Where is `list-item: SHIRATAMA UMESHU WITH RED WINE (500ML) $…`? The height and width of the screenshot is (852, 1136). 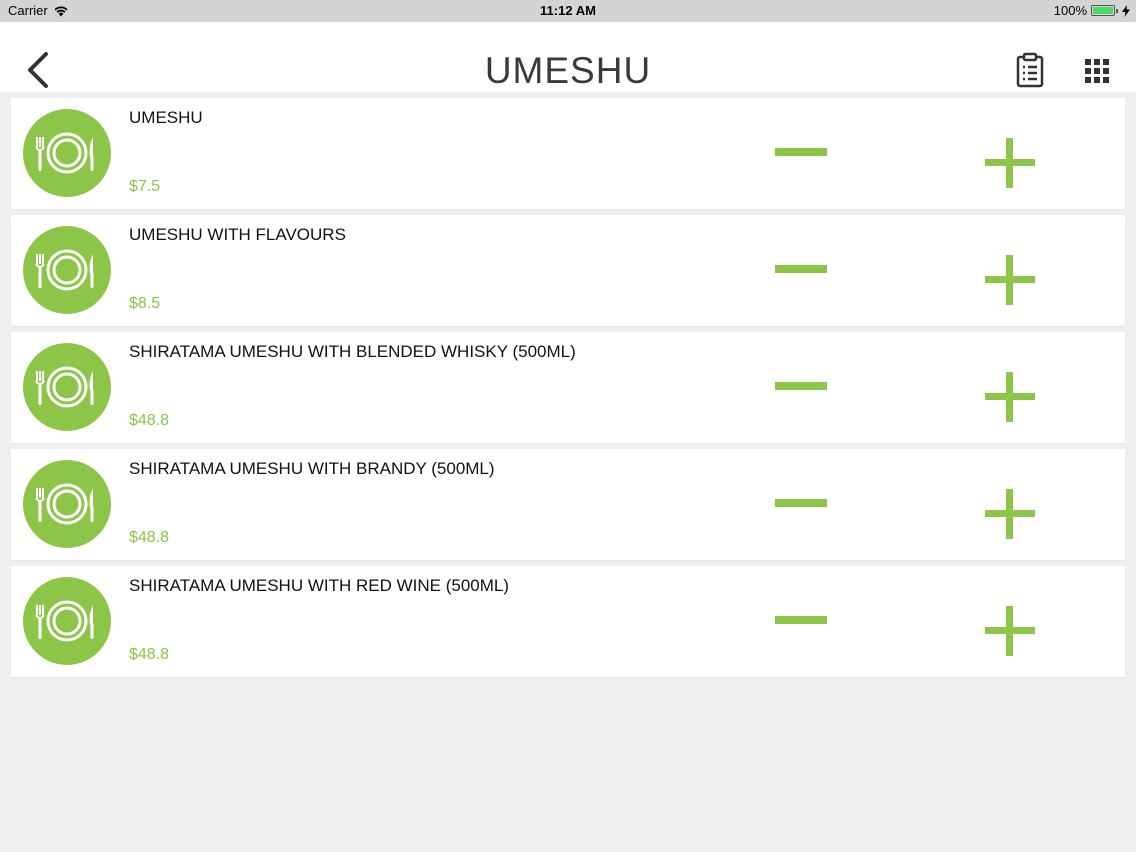 list-item: SHIRATAMA UMESHU WITH RED WINE (500ML) $… is located at coordinates (568, 621).